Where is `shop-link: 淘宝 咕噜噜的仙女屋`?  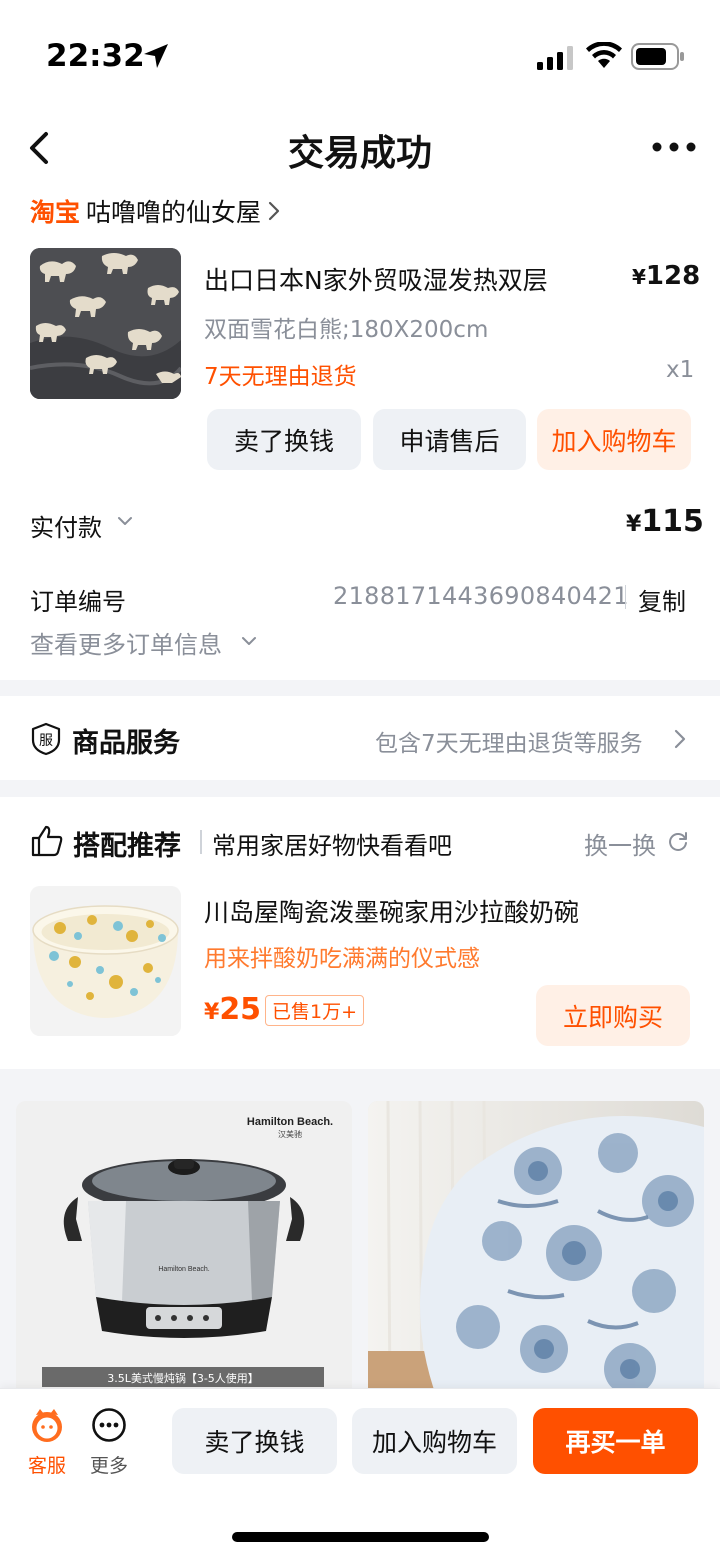
shop-link: 淘宝 咕噜噜的仙女屋 is located at coordinates (155, 211).